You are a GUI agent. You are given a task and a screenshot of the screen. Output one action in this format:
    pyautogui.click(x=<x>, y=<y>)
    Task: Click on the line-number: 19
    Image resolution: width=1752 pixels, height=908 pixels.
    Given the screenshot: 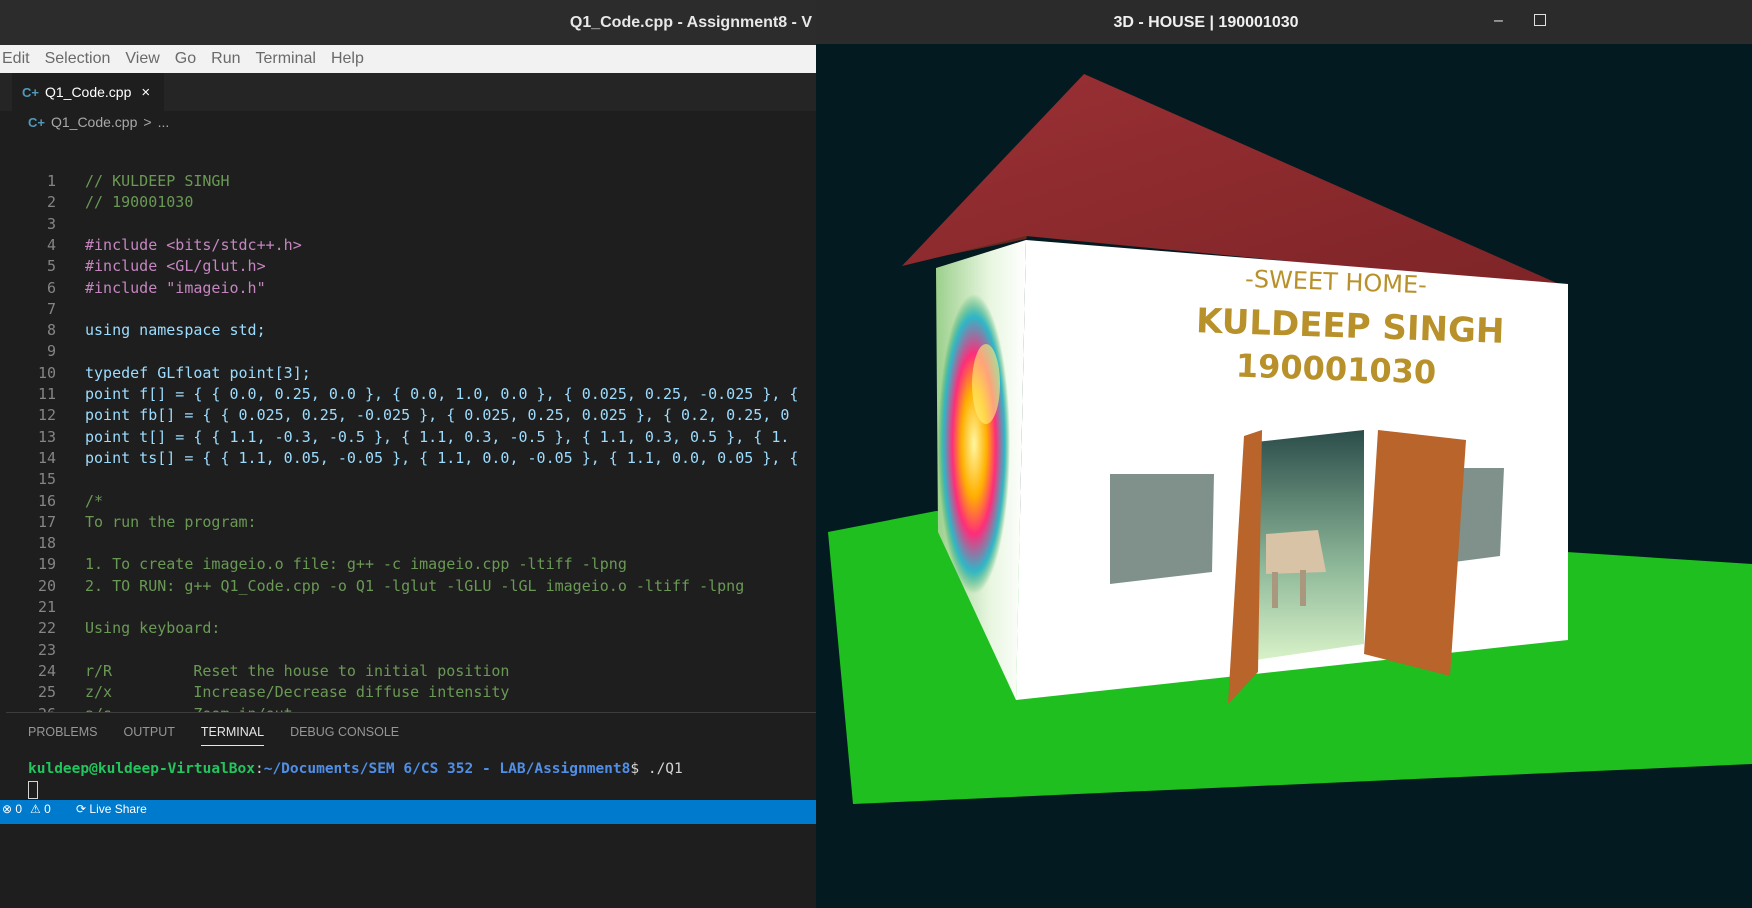 What is the action you would take?
    pyautogui.click(x=46, y=564)
    